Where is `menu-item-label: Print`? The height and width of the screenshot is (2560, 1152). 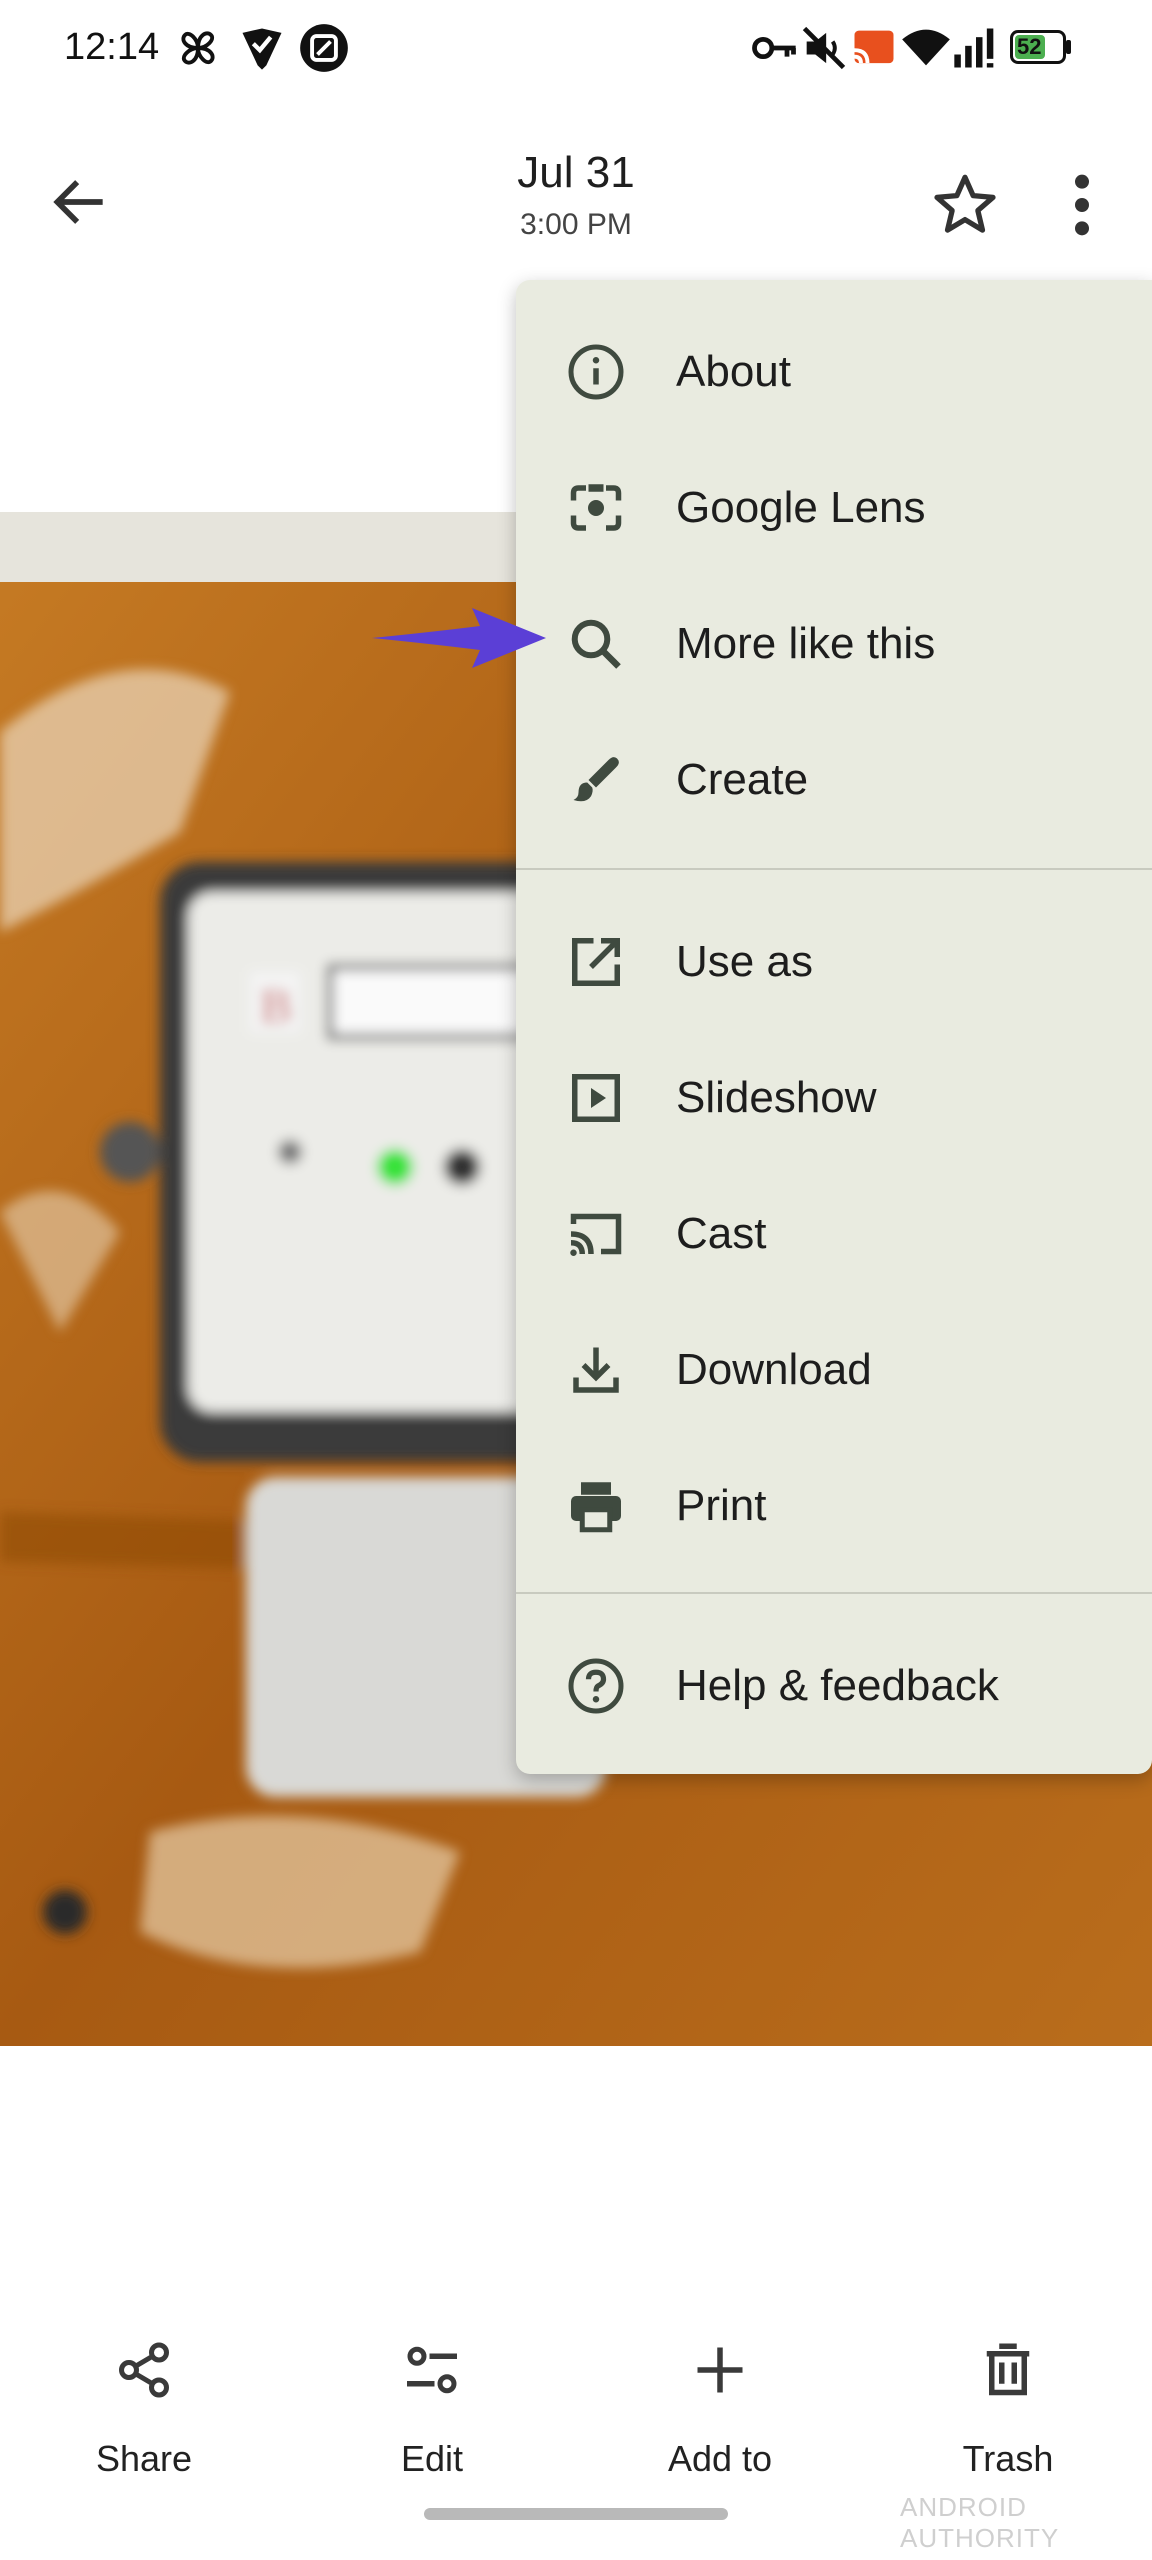 menu-item-label: Print is located at coordinates (721, 1505).